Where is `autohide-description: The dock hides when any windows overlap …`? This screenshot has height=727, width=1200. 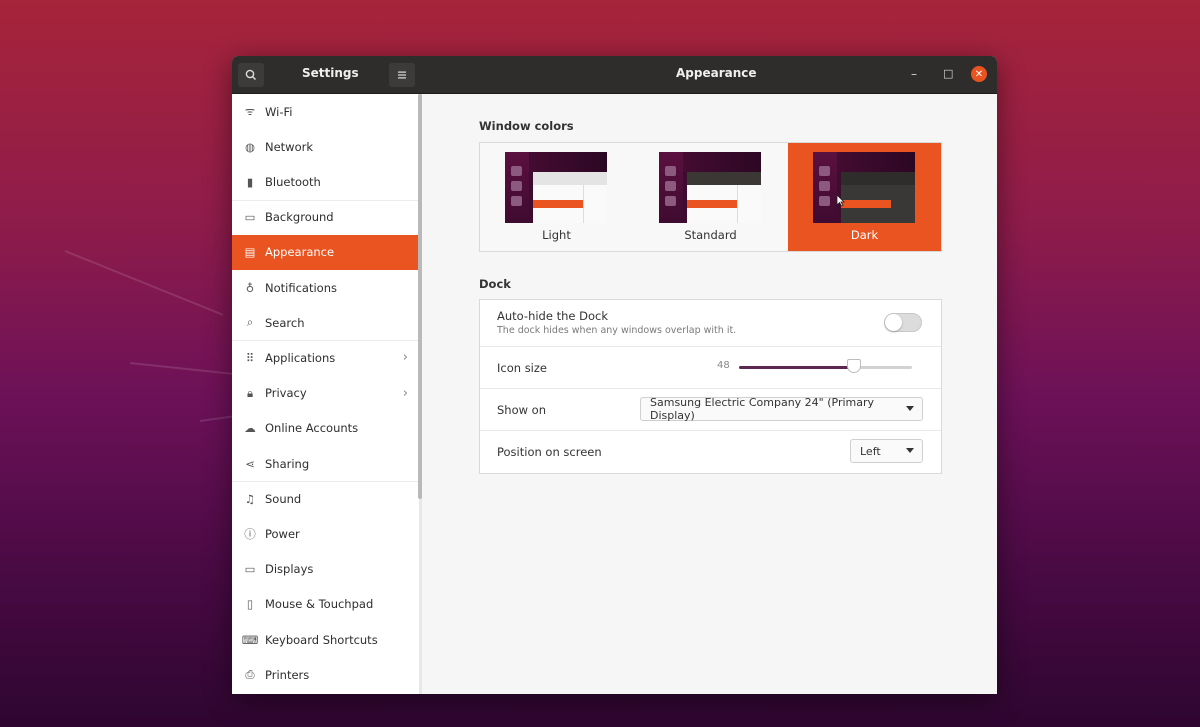
autohide-description: The dock hides when any windows overlap … is located at coordinates (617, 330).